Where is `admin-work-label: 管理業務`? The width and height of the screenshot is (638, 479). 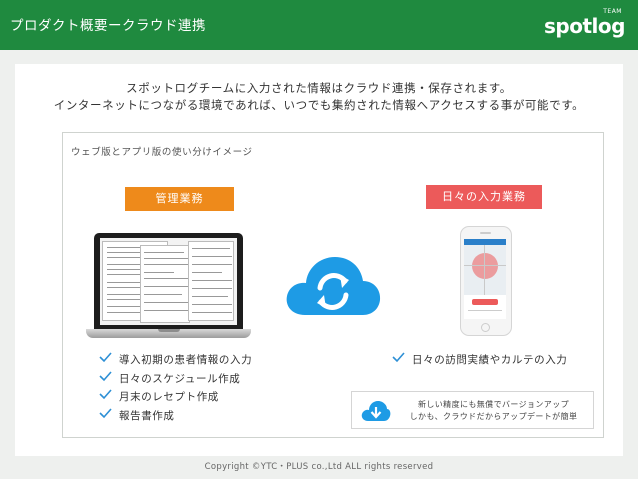 admin-work-label: 管理業務 is located at coordinates (179, 199).